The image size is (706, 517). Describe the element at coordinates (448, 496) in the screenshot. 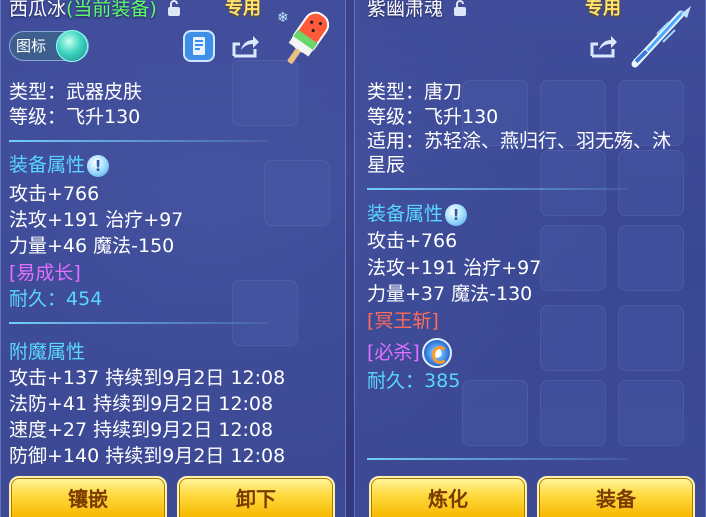

I see `refine-button: 炼化` at that location.